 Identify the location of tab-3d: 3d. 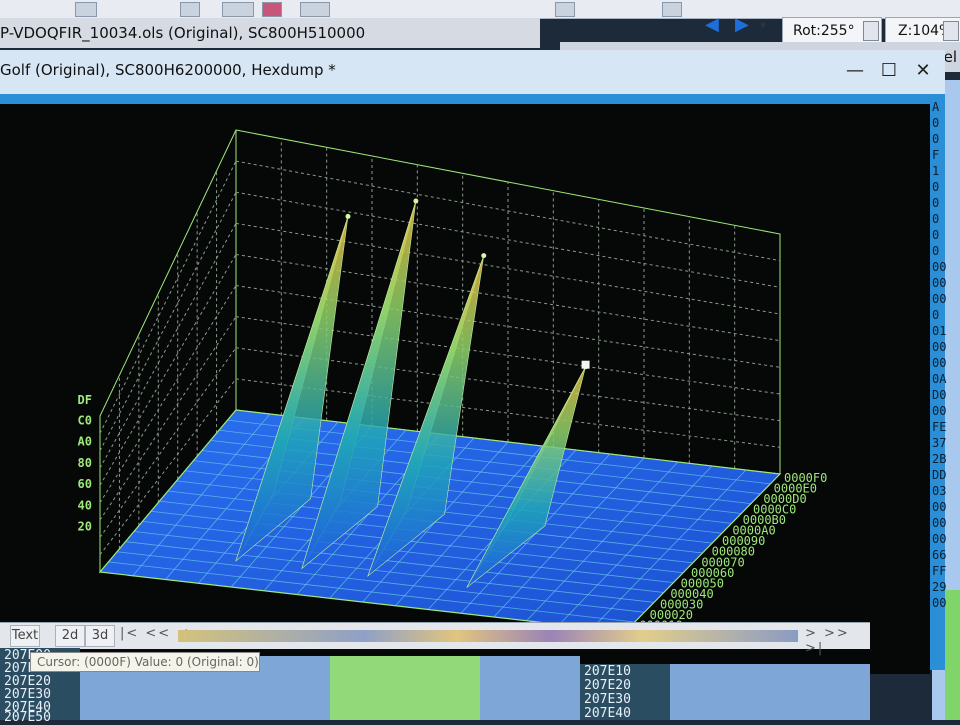
(100, 636).